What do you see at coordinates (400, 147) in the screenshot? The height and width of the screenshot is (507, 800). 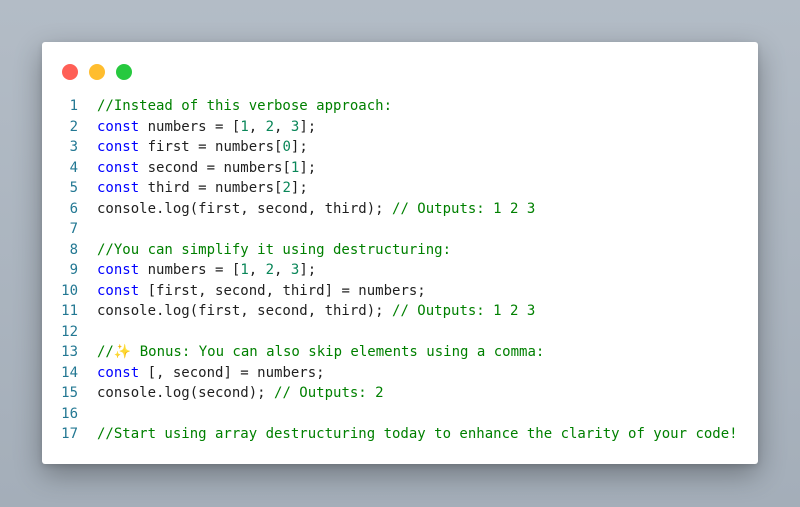 I see `code-line: 3 const first = numbers[0];` at bounding box center [400, 147].